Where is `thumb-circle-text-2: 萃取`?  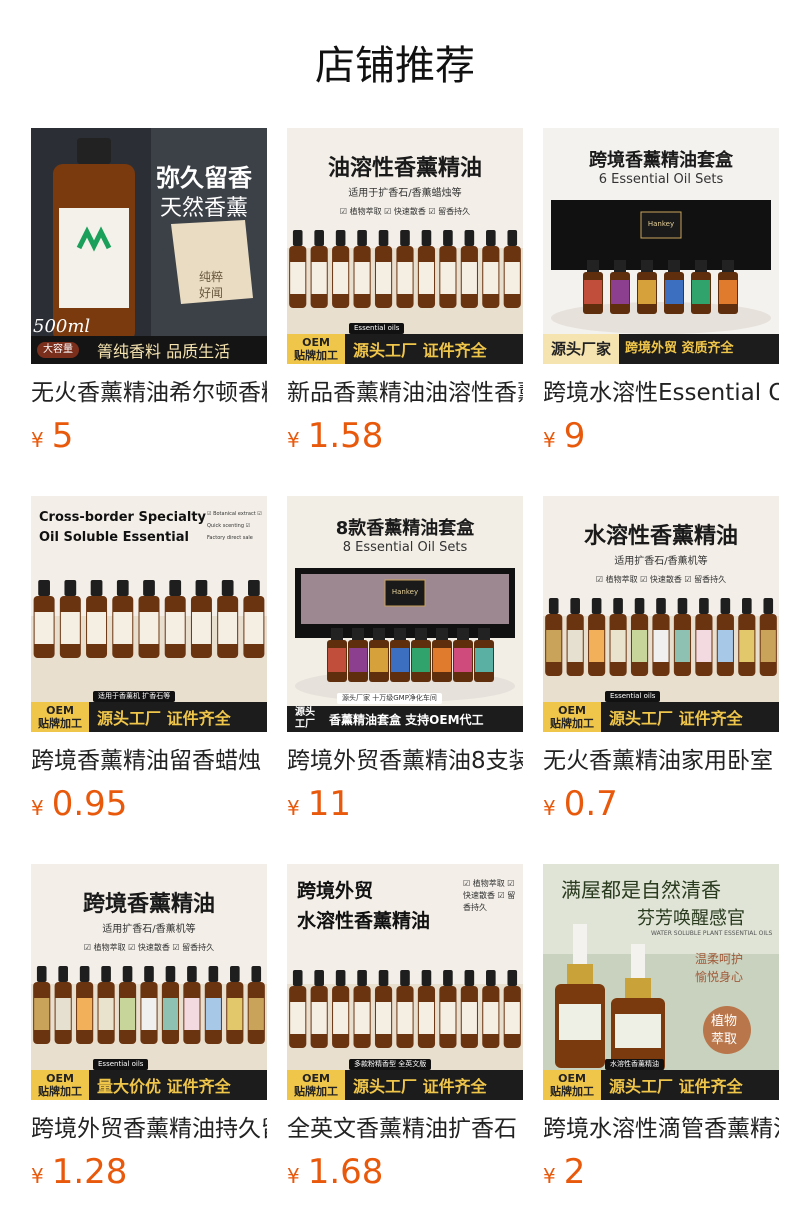 thumb-circle-text-2: 萃取 is located at coordinates (724, 1039).